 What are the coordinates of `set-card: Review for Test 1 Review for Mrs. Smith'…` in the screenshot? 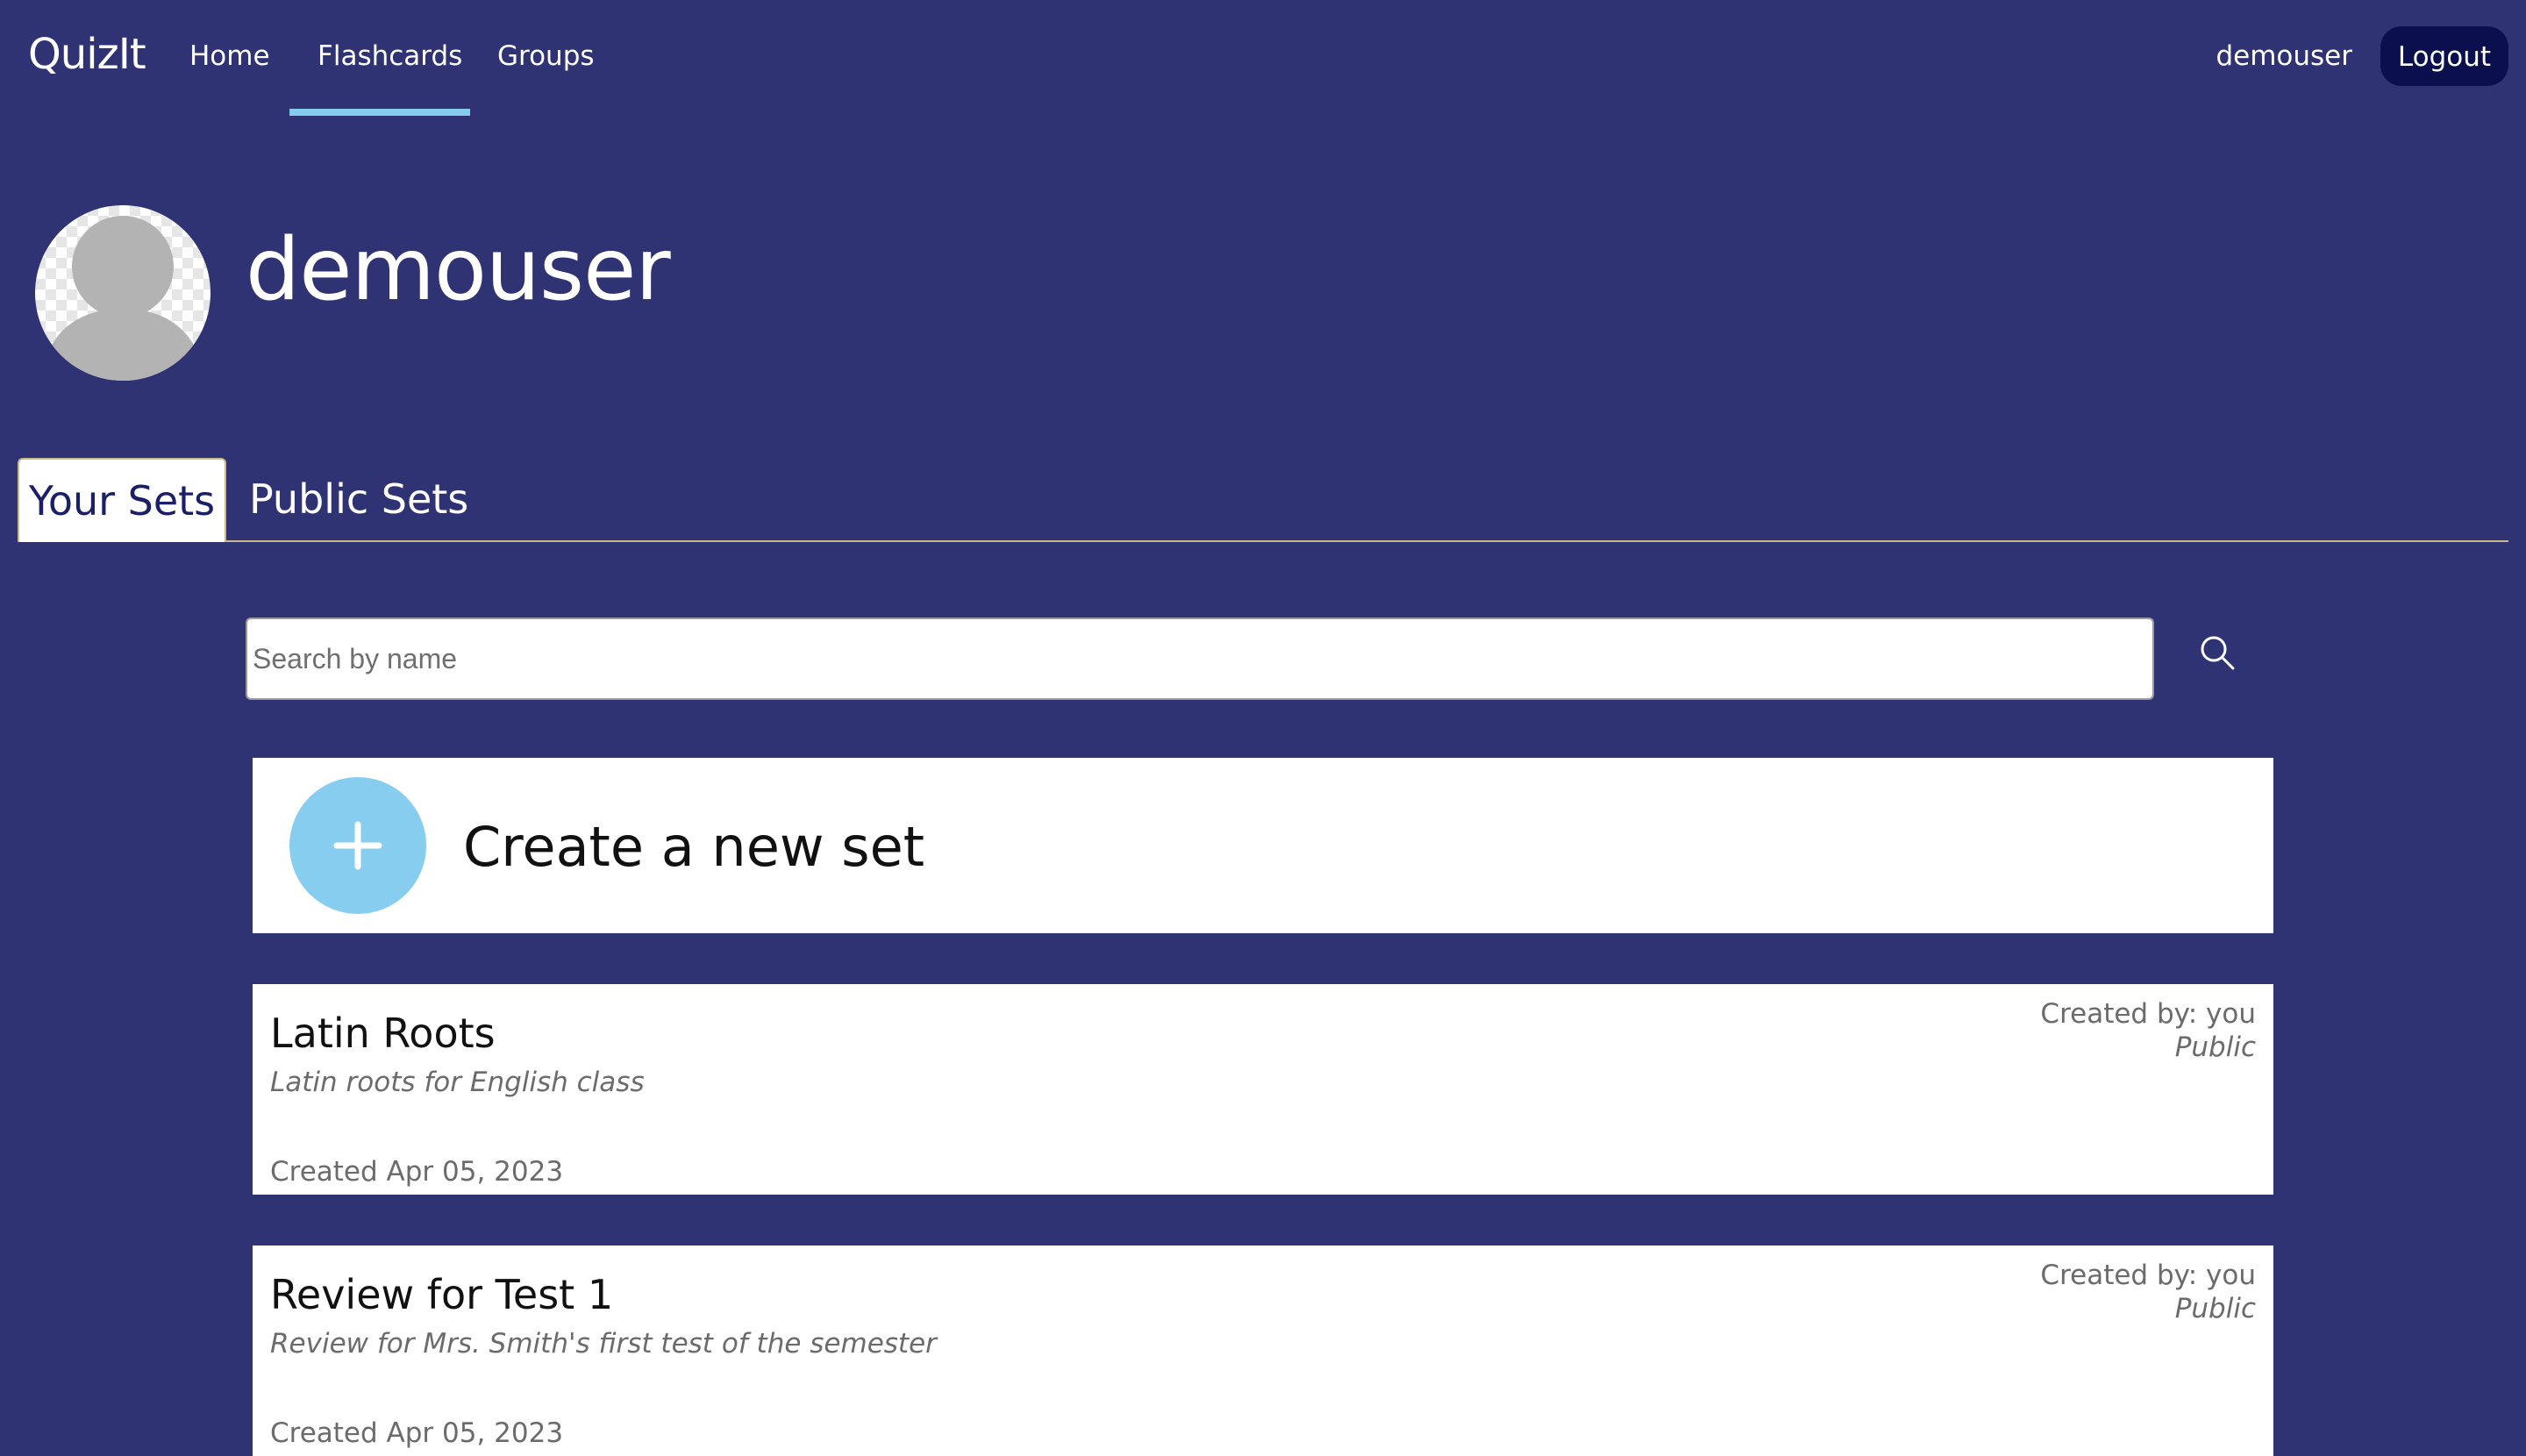 It's located at (1263, 1350).